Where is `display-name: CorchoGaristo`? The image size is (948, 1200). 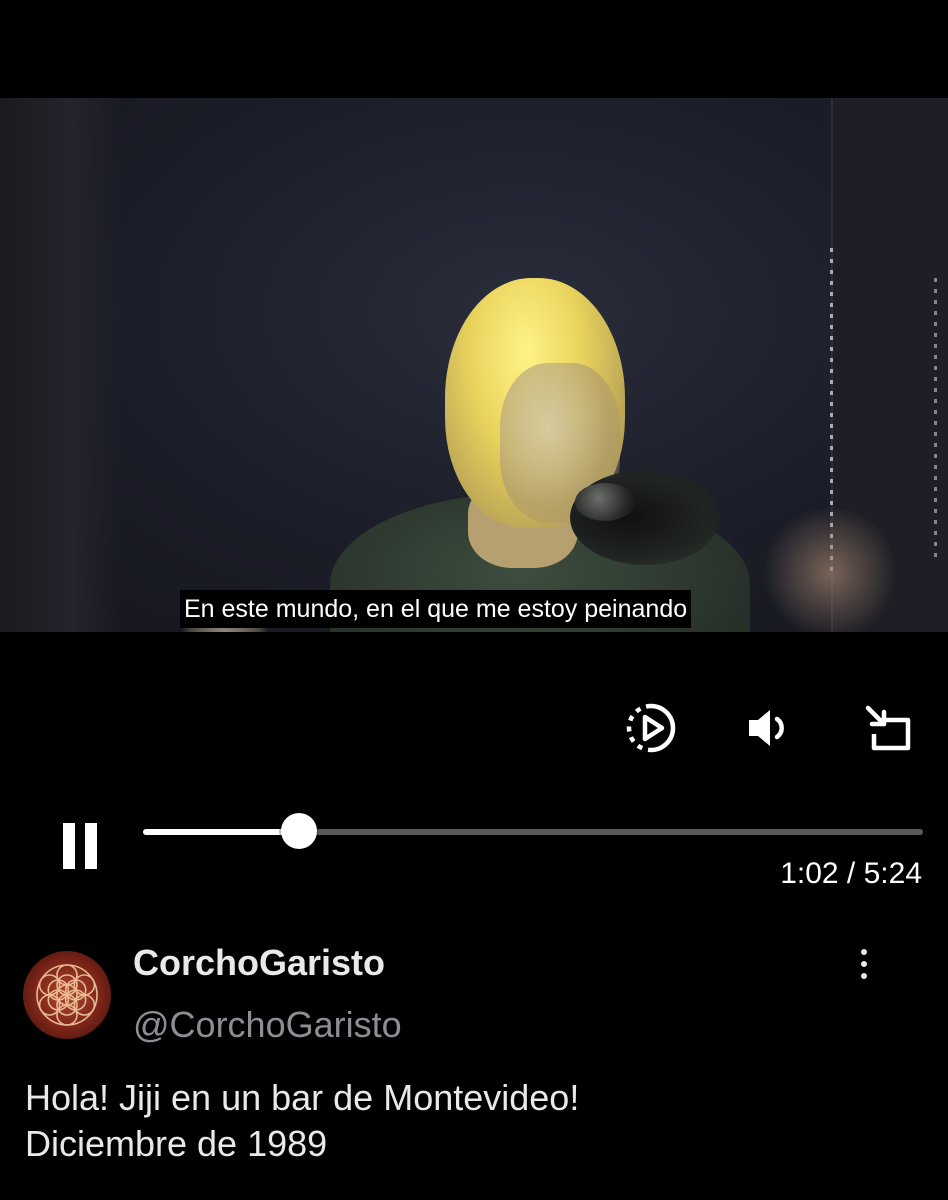
display-name: CorchoGaristo is located at coordinates (259, 963).